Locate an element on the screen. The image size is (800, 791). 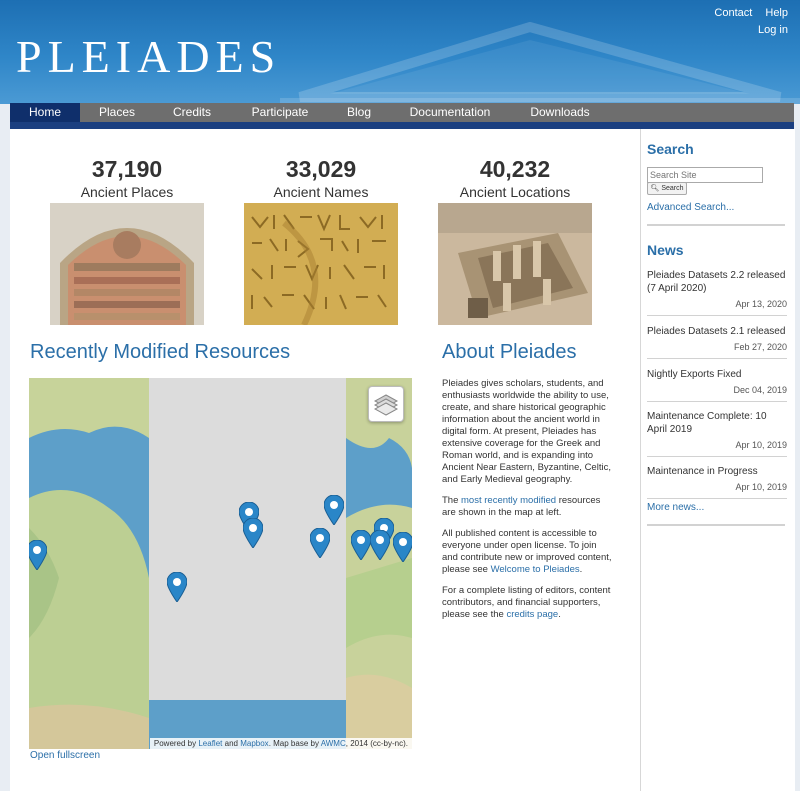
search-button: 🔍︎ Search is located at coordinates (667, 188).